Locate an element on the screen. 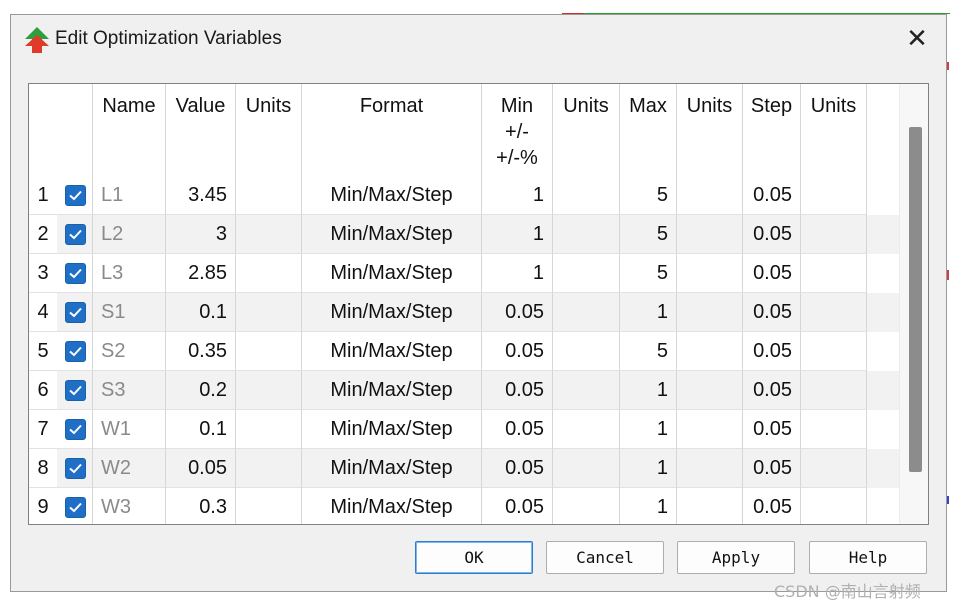  variable-value: 0.05 is located at coordinates (201, 468).